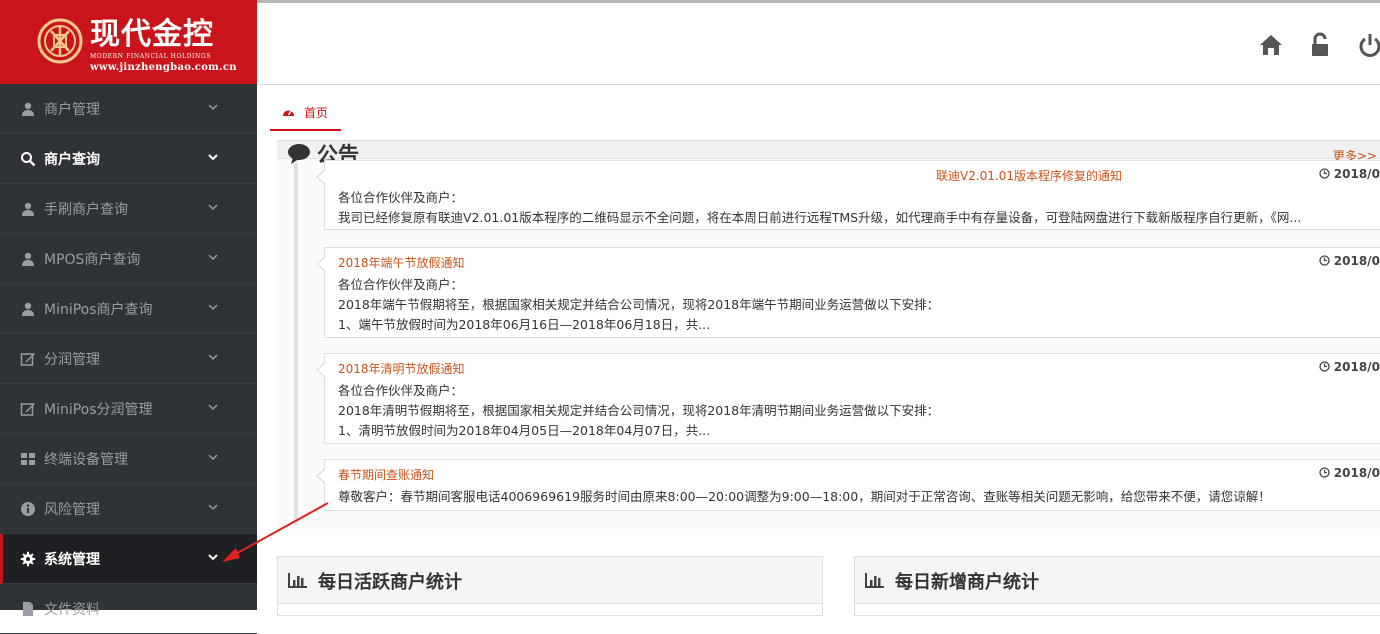 The image size is (1380, 634). I want to click on sidebar-item-manual-merchant-query: 手刷商户查询, so click(128, 209).